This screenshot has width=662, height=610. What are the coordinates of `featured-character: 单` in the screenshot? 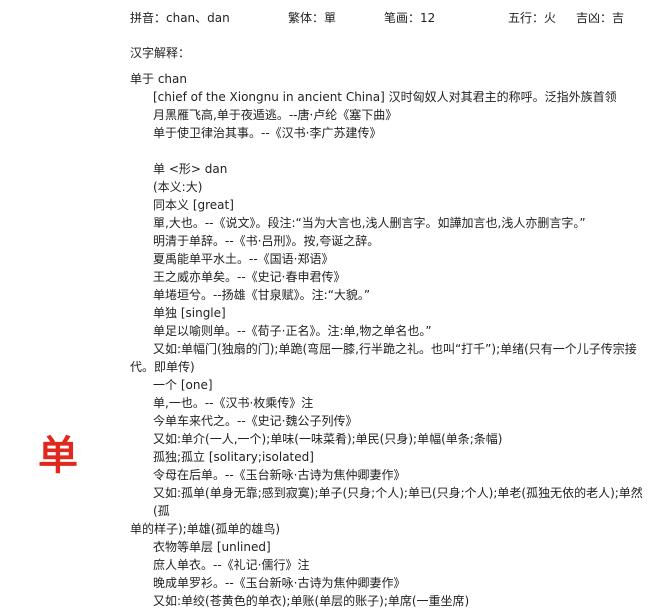 It's located at (58, 456).